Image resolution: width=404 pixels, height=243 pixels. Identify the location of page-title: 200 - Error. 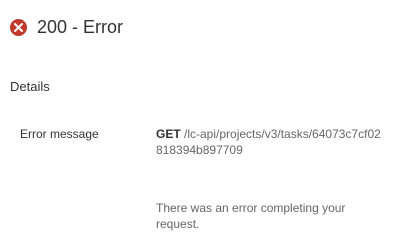
(80, 27).